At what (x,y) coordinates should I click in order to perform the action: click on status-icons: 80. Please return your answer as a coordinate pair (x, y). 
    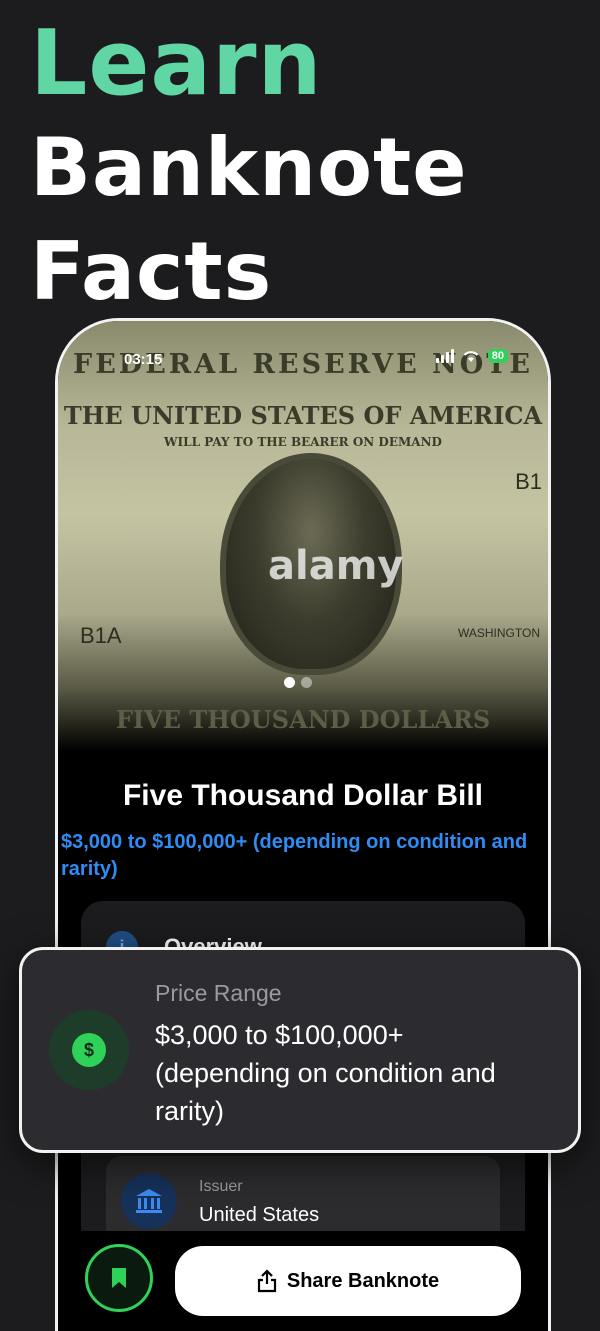
    Looking at the image, I should click on (471, 356).